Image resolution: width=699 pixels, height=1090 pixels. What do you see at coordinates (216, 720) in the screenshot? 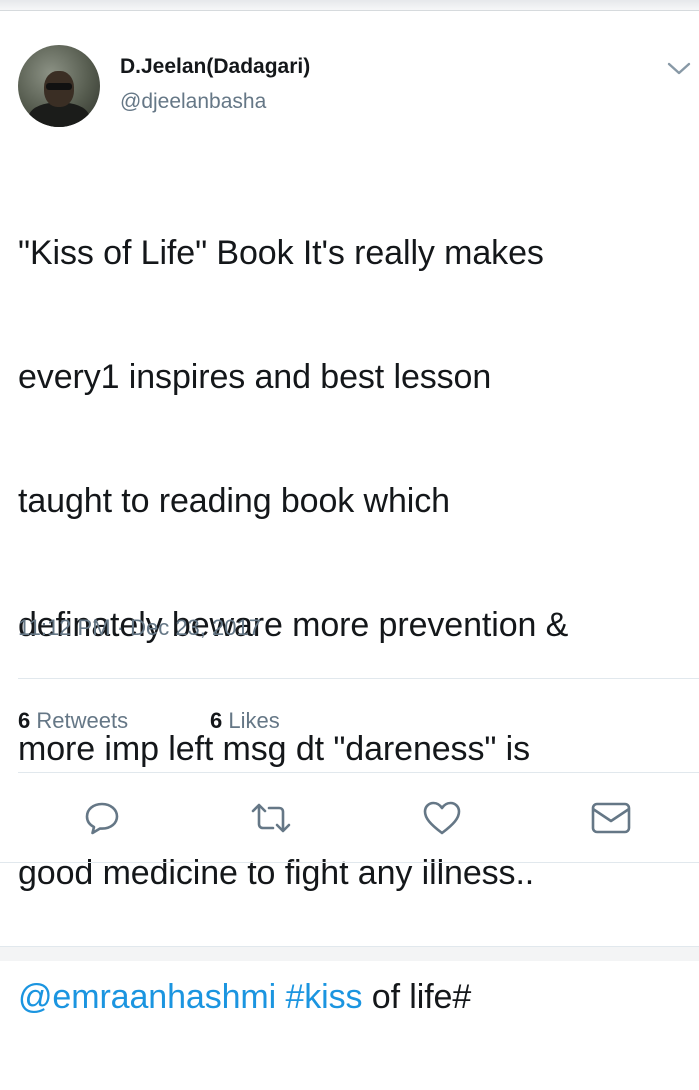
I see `likes-count: 6` at bounding box center [216, 720].